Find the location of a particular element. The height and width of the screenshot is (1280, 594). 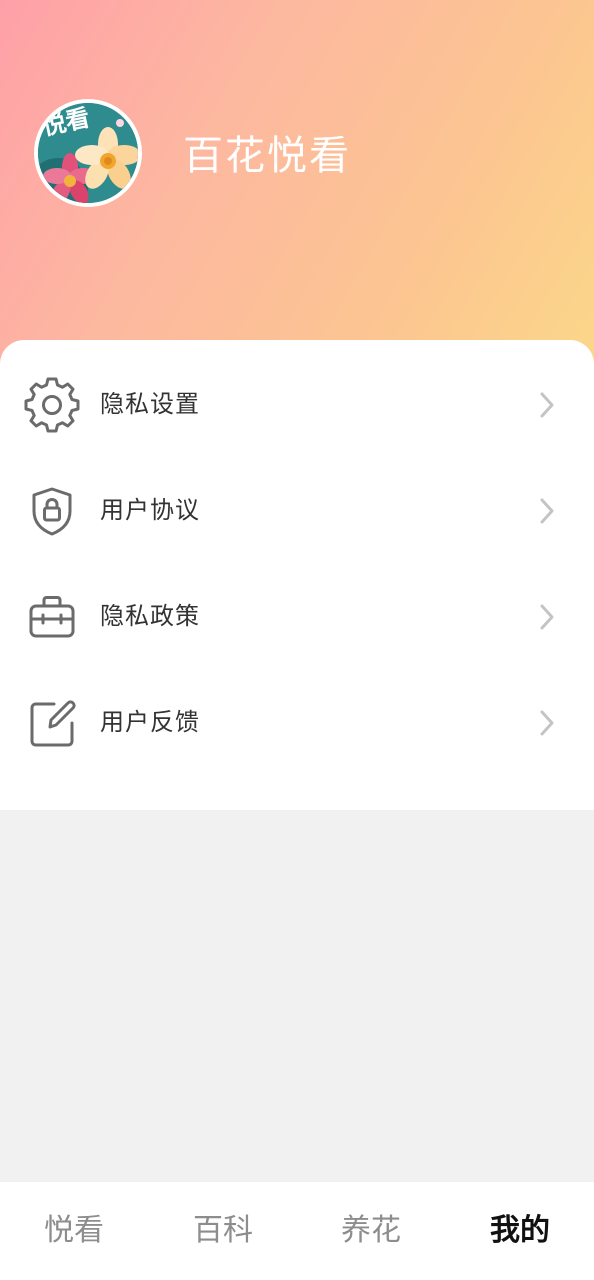

menu-item-label: 用户反馈 is located at coordinates (150, 722).